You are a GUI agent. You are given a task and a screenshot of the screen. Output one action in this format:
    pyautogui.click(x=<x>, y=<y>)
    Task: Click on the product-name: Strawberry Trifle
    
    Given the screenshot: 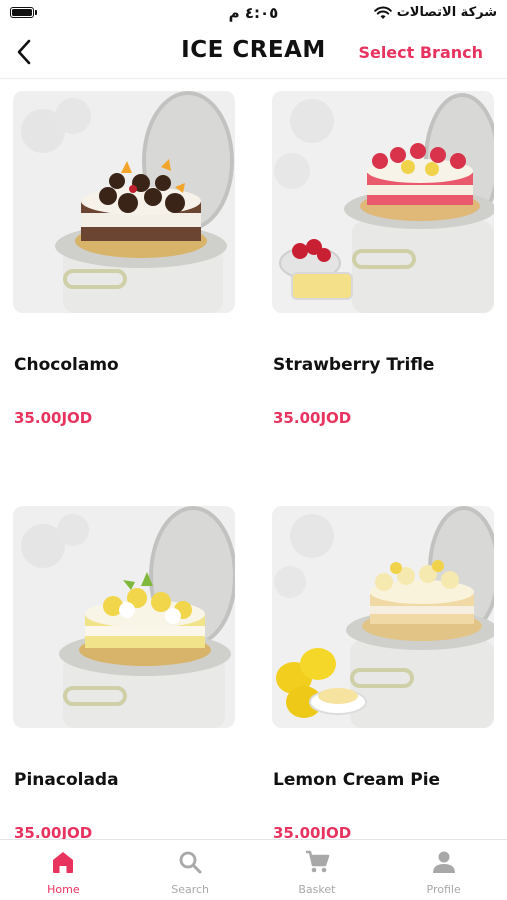 What is the action you would take?
    pyautogui.click(x=354, y=365)
    